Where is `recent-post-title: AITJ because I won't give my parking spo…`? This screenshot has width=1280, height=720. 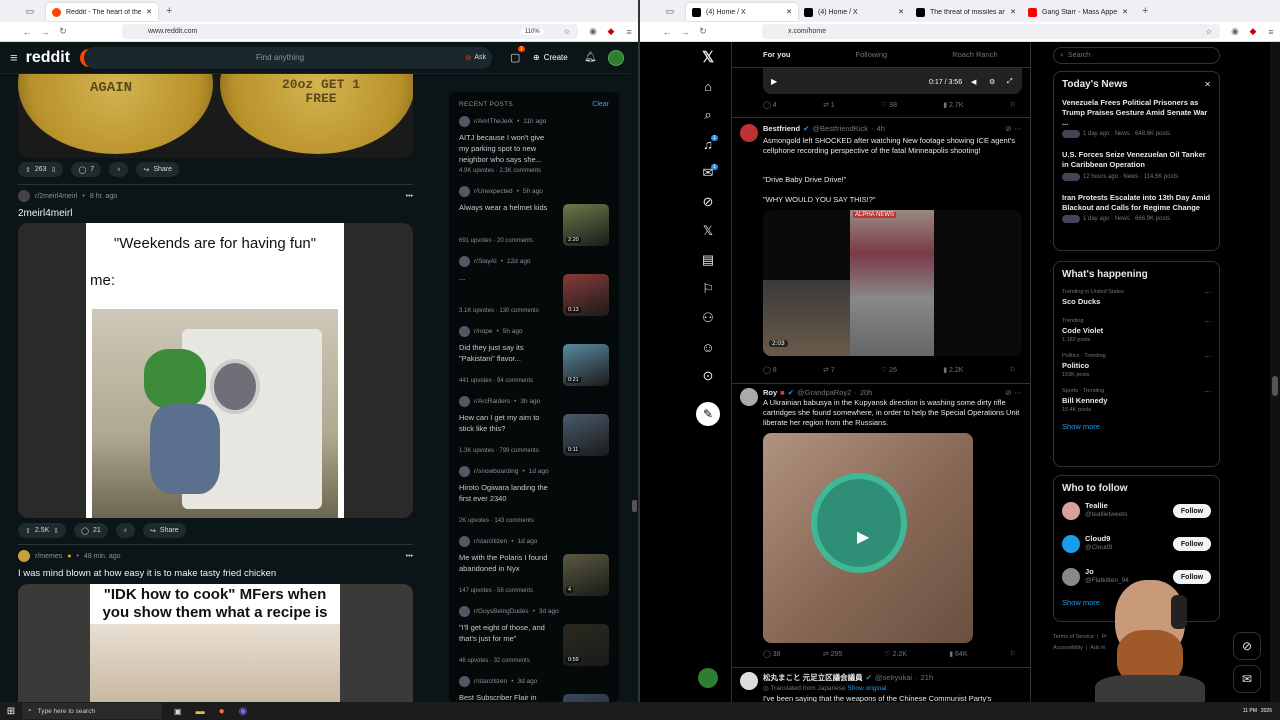 recent-post-title: AITJ because I won't give my parking spo… is located at coordinates (506, 149).